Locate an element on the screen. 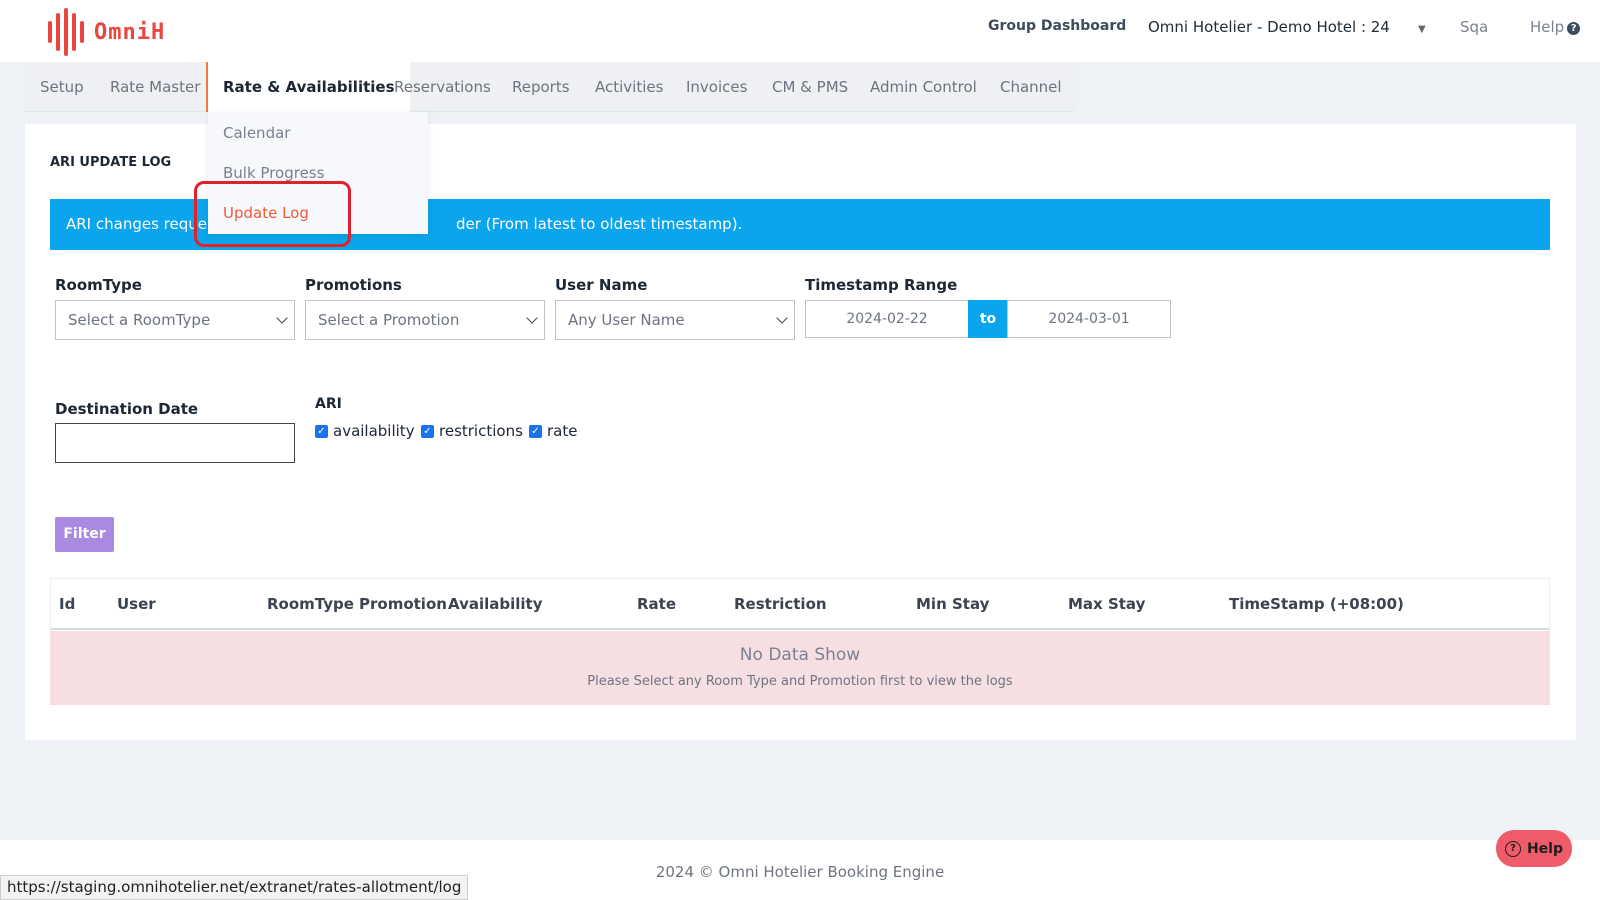 This screenshot has height=900, width=1600. timestamp-range-label: Timestamp Range is located at coordinates (881, 285).